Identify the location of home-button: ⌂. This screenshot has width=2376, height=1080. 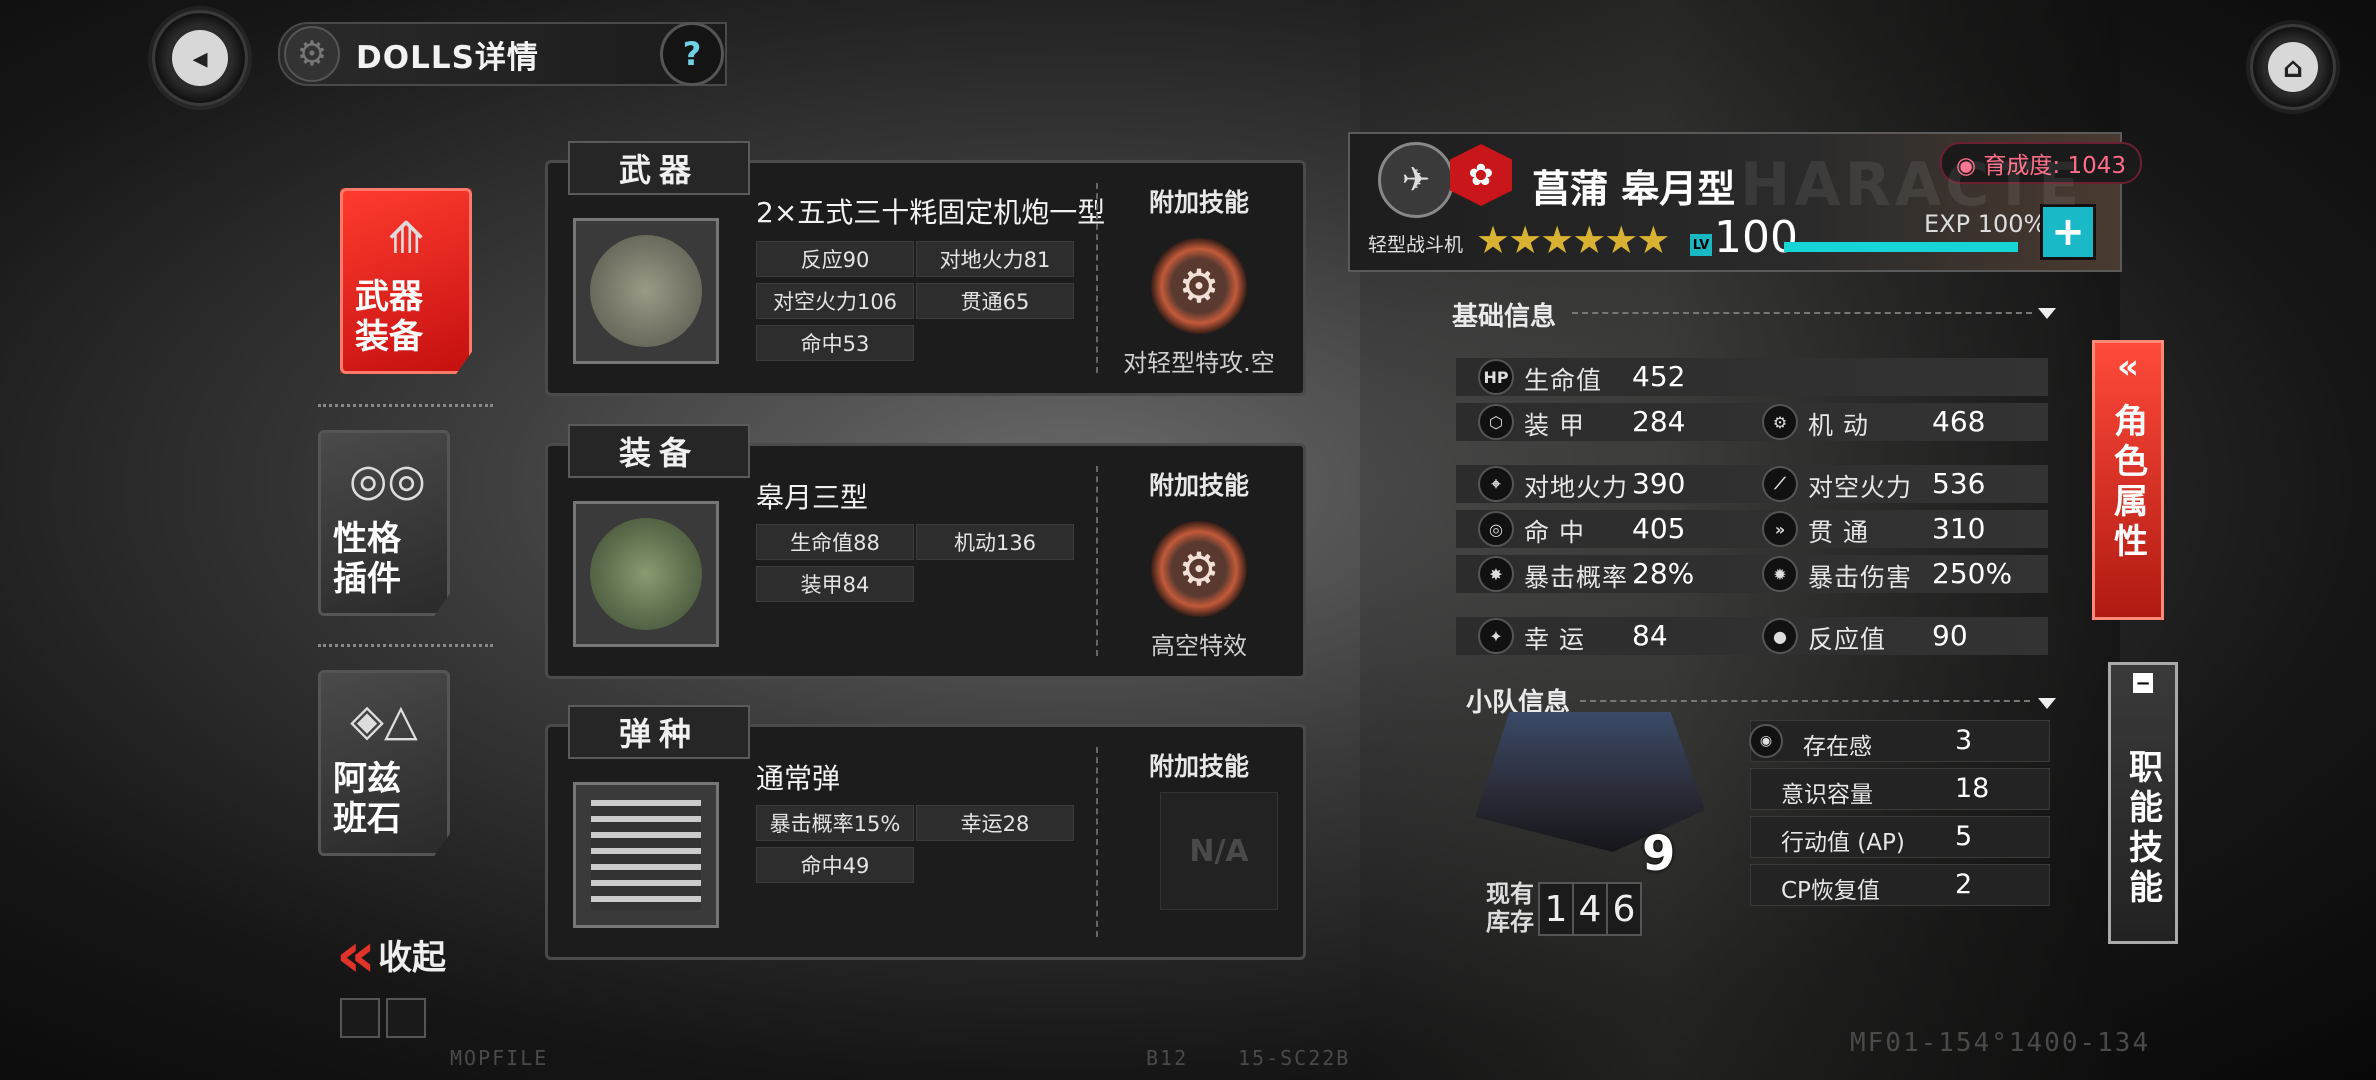
(2293, 67).